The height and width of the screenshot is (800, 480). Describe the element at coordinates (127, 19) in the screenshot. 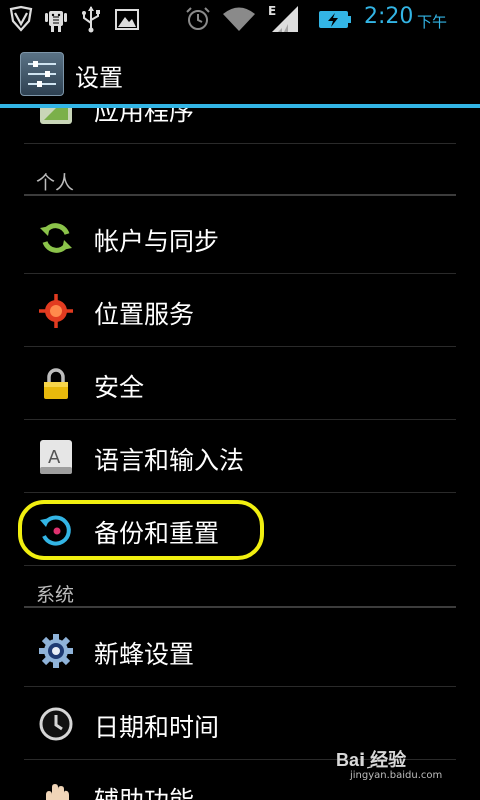

I see `image-icon` at that location.